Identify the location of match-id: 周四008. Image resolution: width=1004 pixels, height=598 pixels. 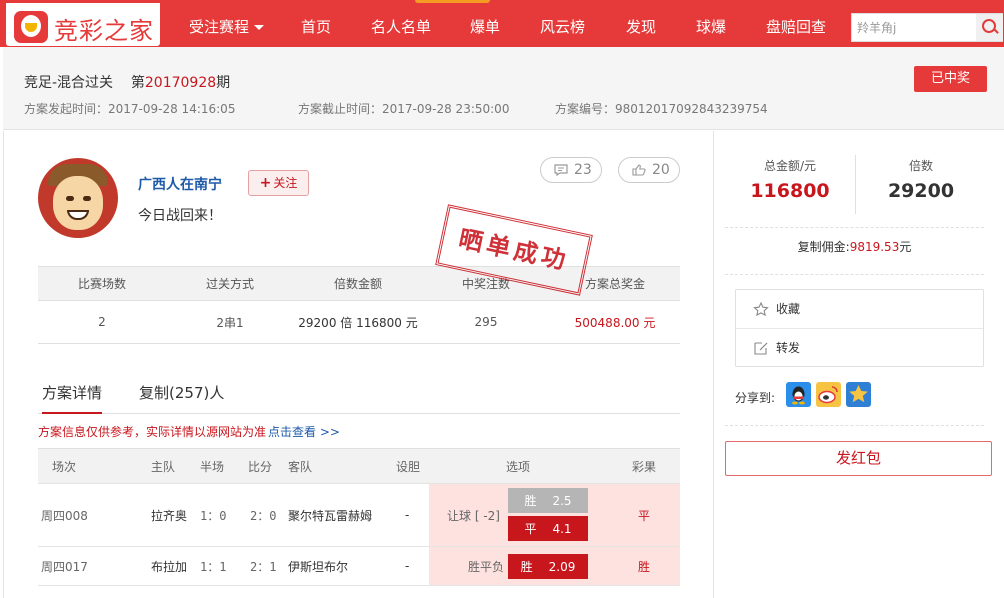
(64, 515).